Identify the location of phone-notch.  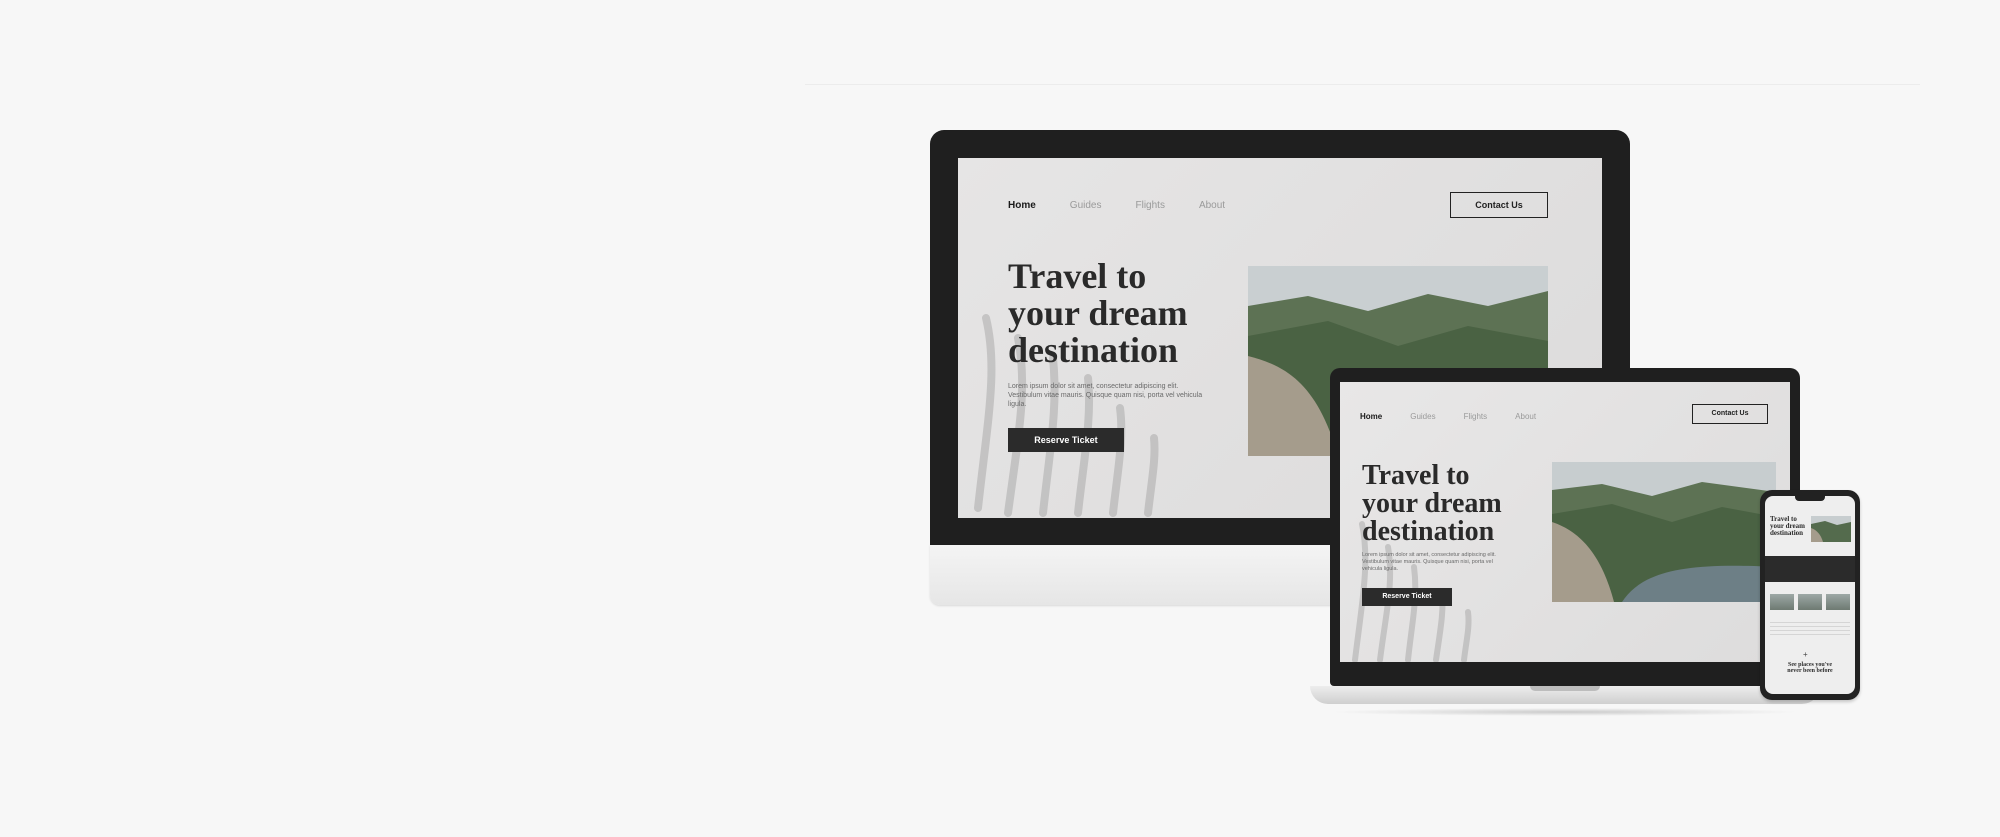
(1810, 498).